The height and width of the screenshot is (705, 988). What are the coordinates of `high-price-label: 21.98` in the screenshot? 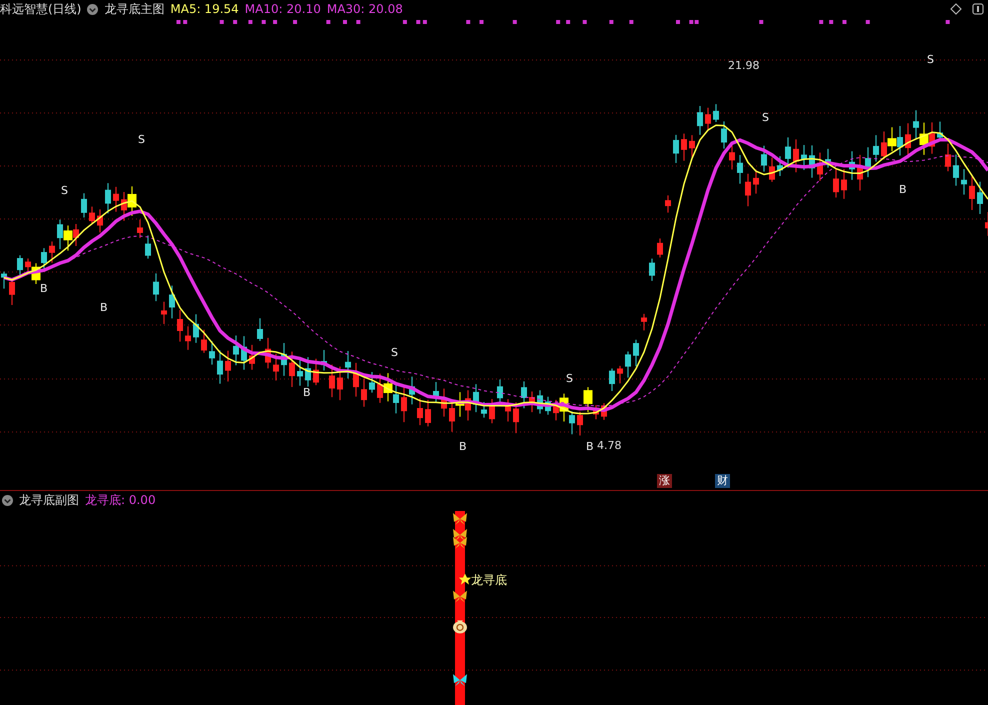 It's located at (744, 66).